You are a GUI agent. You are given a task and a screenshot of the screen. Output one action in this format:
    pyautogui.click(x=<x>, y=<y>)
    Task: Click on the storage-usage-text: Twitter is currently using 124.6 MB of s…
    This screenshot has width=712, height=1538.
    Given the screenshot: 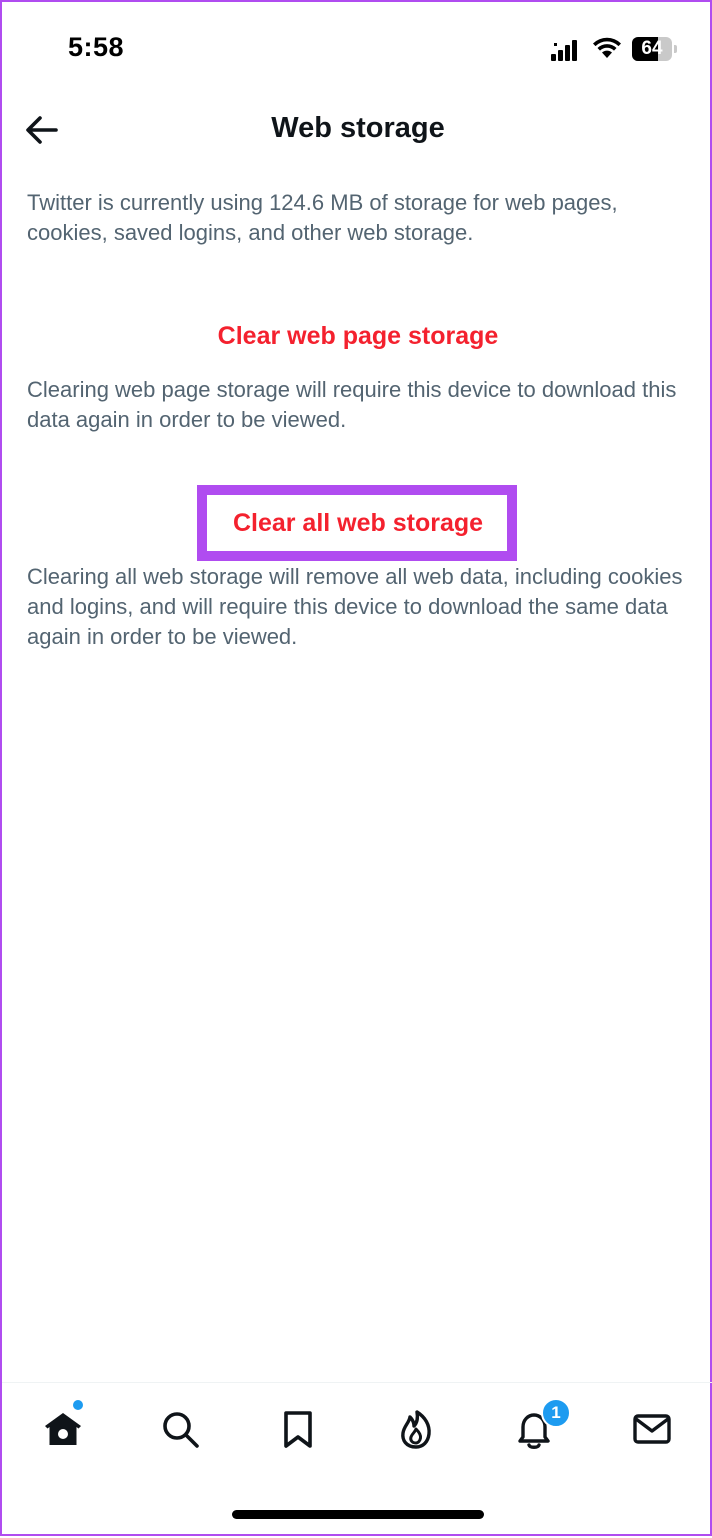 What is the action you would take?
    pyautogui.click(x=322, y=217)
    